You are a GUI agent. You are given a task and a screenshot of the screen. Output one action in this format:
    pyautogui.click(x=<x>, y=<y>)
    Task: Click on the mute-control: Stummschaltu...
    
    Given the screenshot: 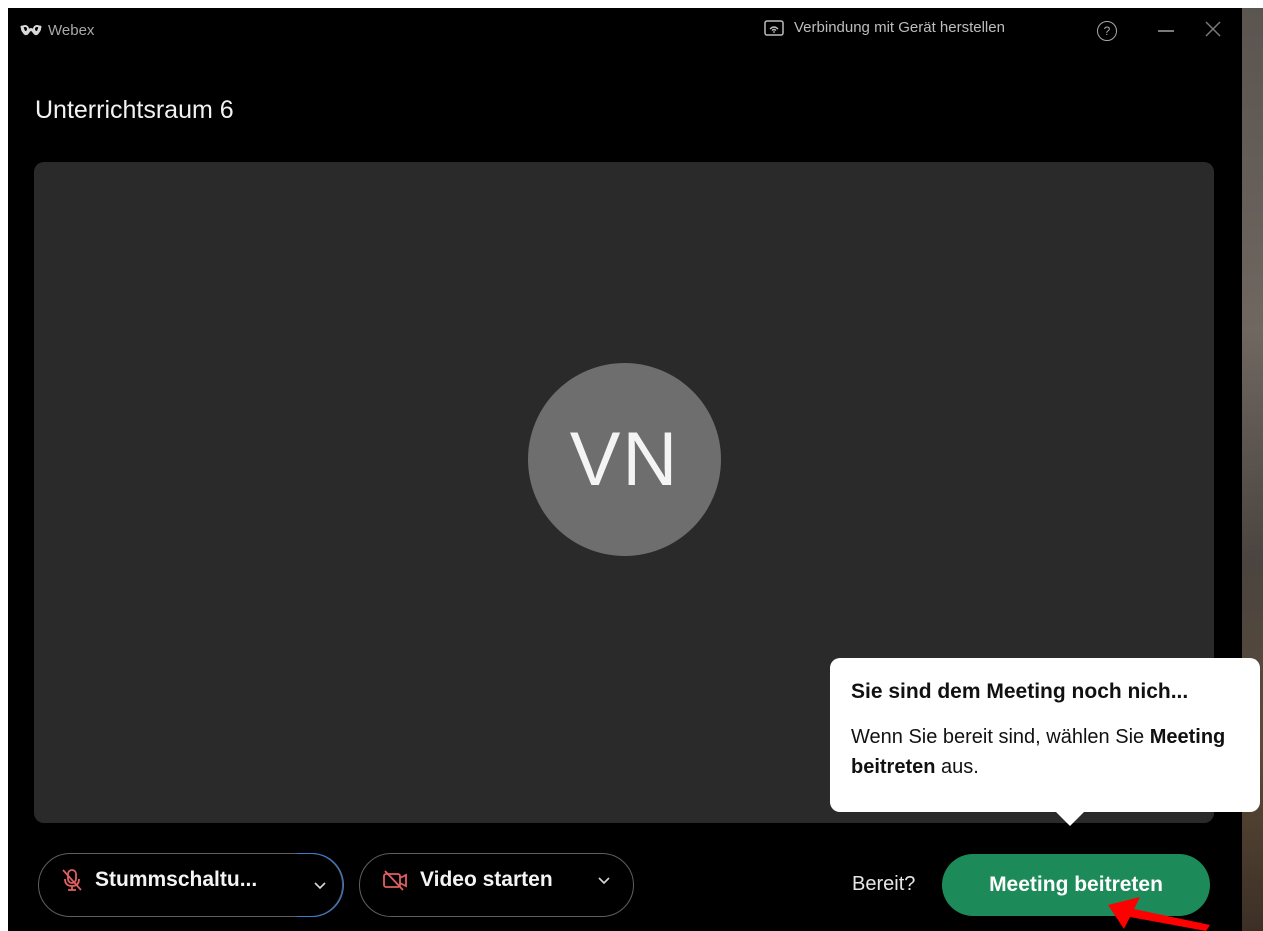 What is the action you would take?
    pyautogui.click(x=191, y=885)
    